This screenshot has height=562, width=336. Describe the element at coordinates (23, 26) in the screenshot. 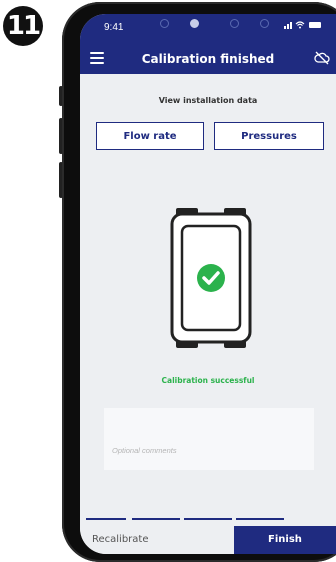

I see `step-number-badge: 11` at that location.